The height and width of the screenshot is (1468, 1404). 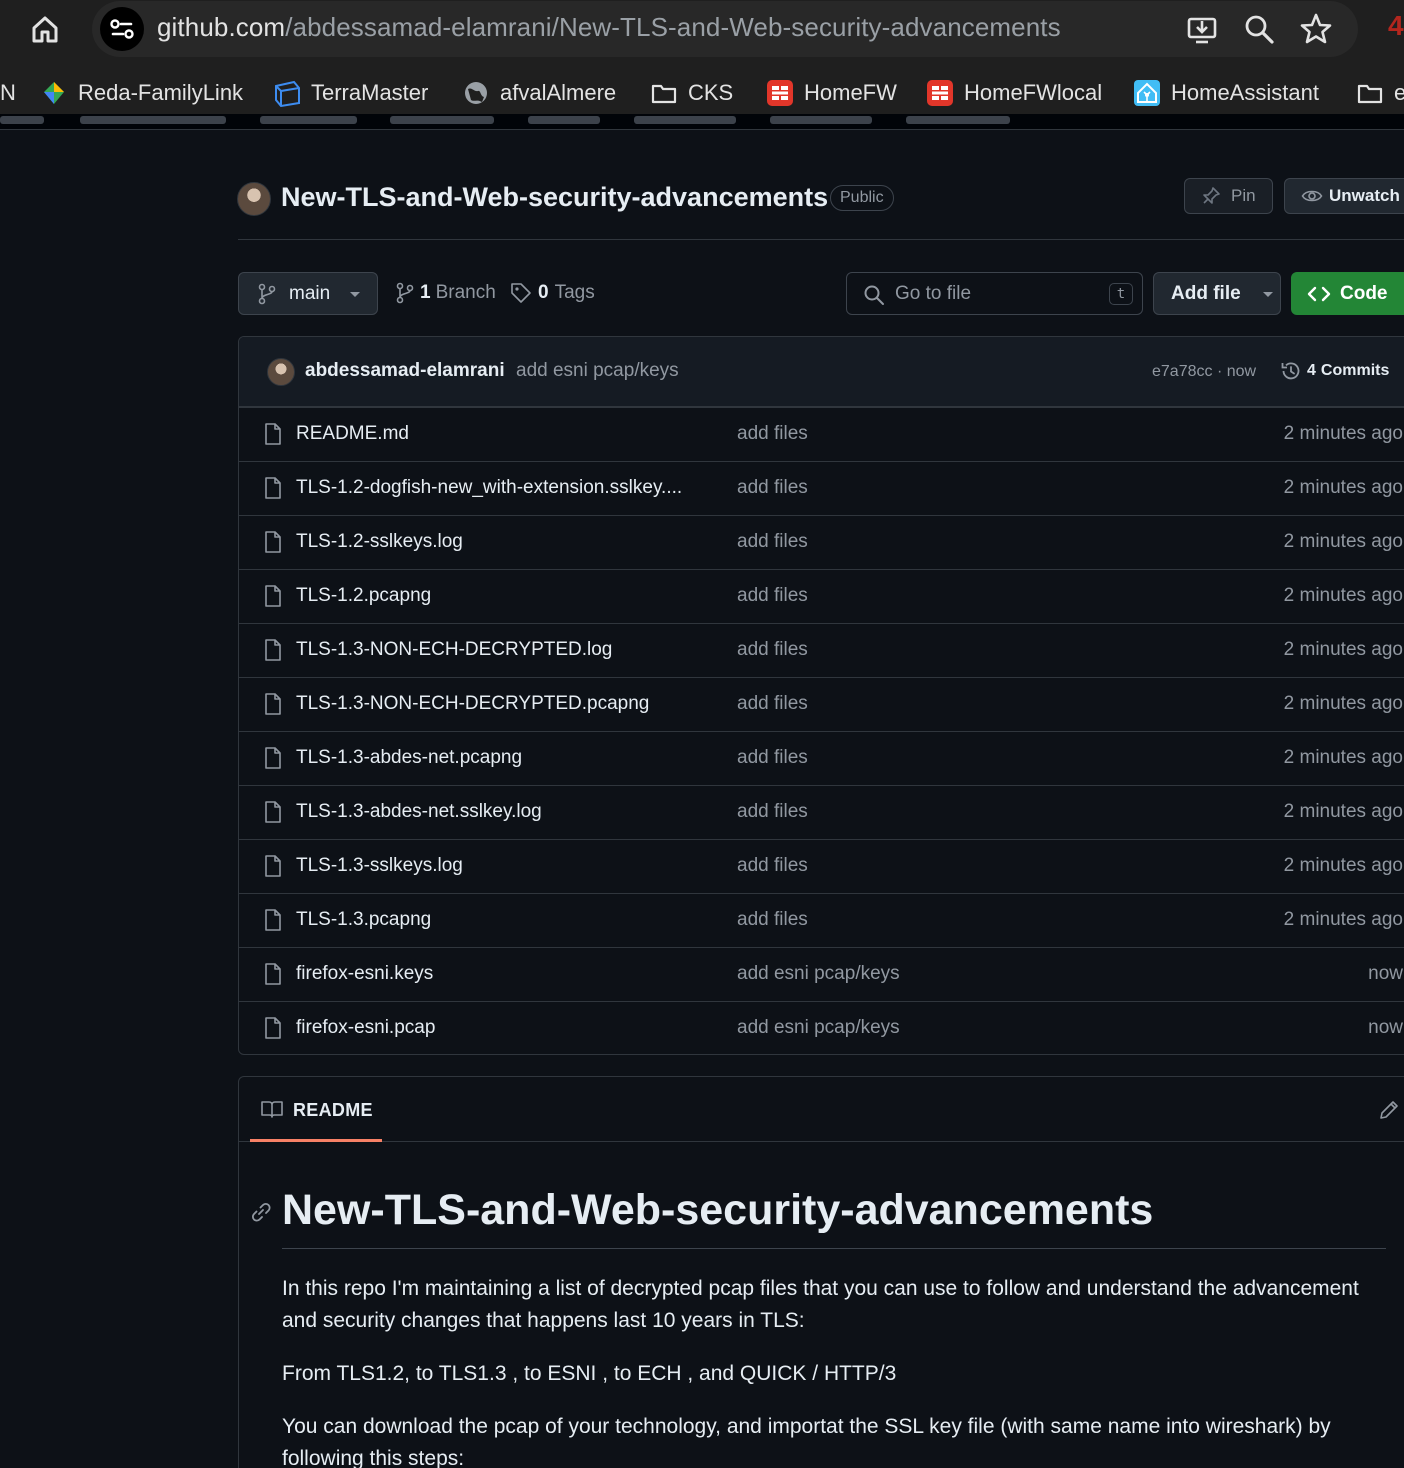 What do you see at coordinates (350, 93) in the screenshot?
I see `bookmark-terramaster: TerraMaster` at bounding box center [350, 93].